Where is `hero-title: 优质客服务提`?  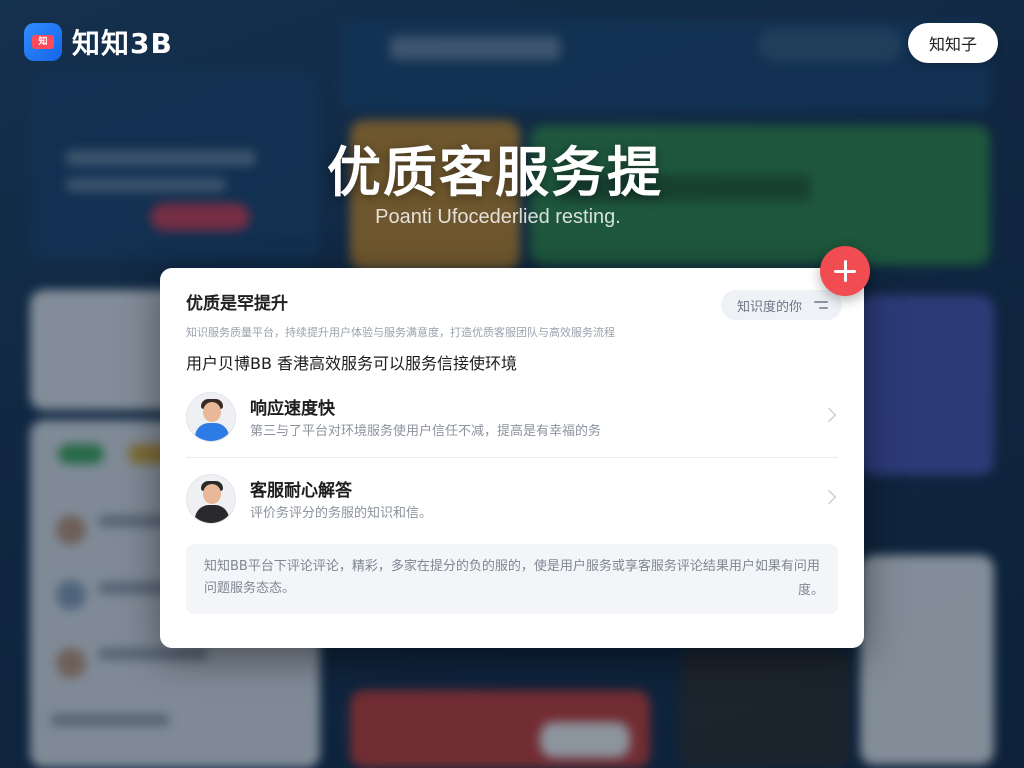
hero-title: 优质客服务提 is located at coordinates (495, 172).